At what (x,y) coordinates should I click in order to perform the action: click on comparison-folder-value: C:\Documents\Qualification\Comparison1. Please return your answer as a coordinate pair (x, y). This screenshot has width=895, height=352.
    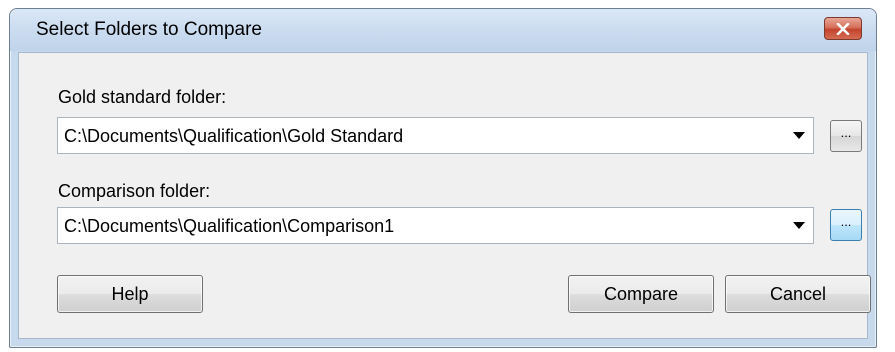
    Looking at the image, I should click on (229, 226).